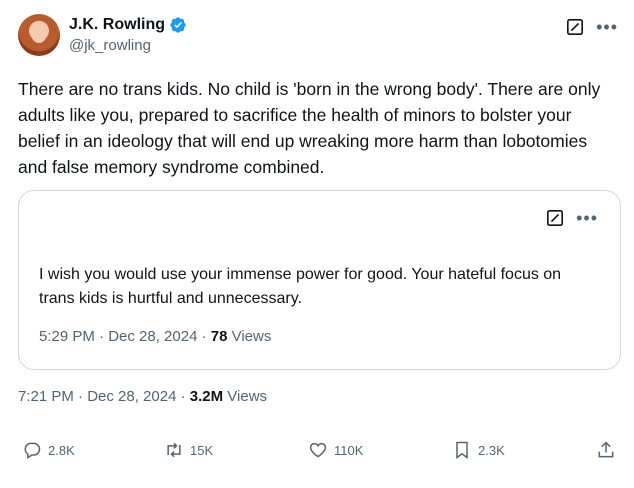 This screenshot has height=488, width=634. What do you see at coordinates (125, 336) in the screenshot?
I see `quote-timestamp: 5:29 PM · Dec 28, 2024 ·` at bounding box center [125, 336].